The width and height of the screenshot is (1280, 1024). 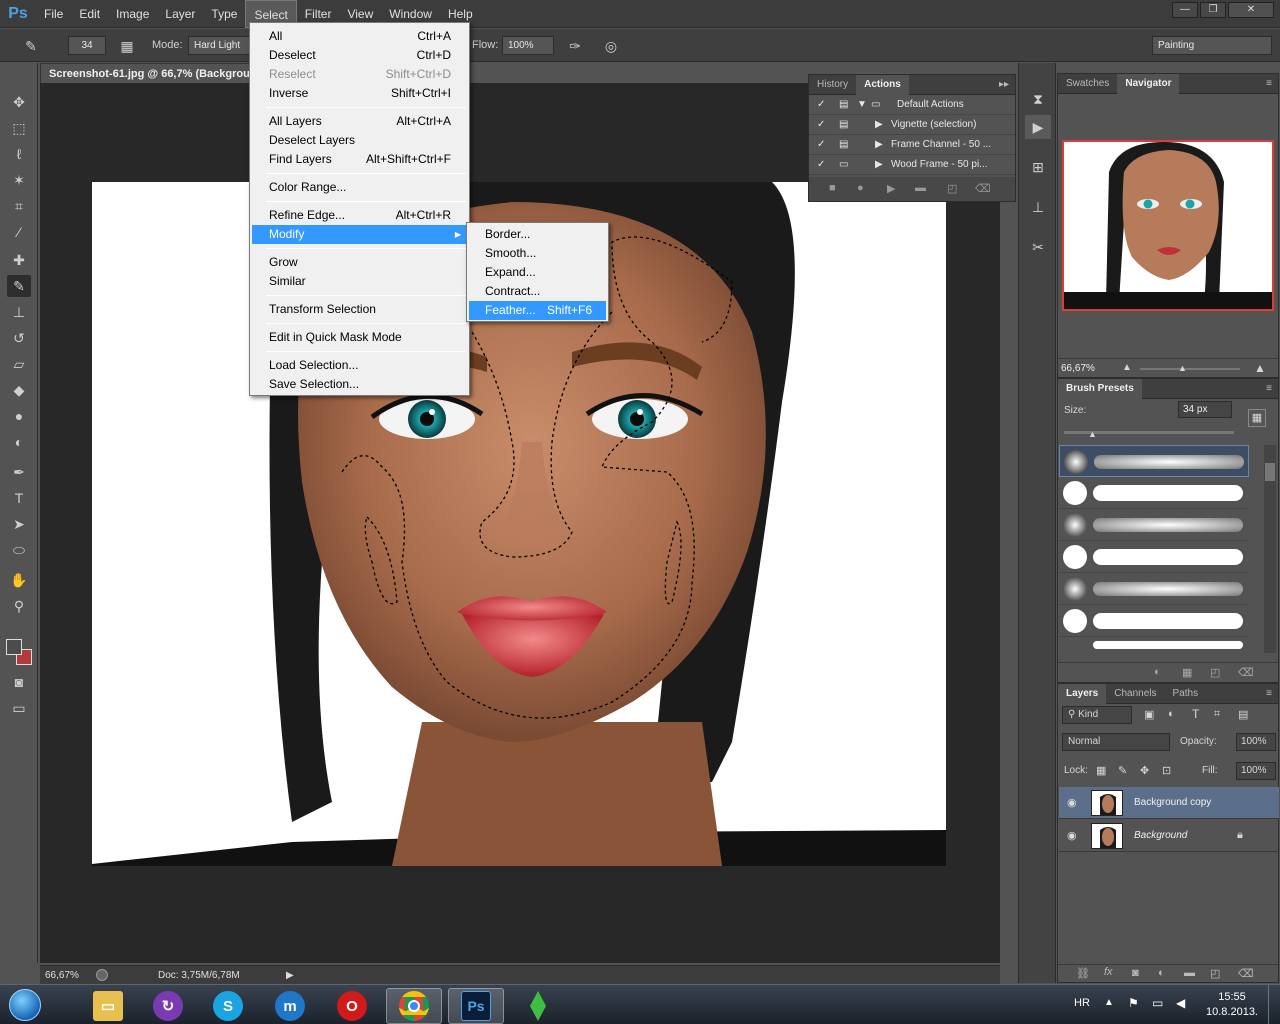 I want to click on menu-edit: Edit, so click(x=89, y=14).